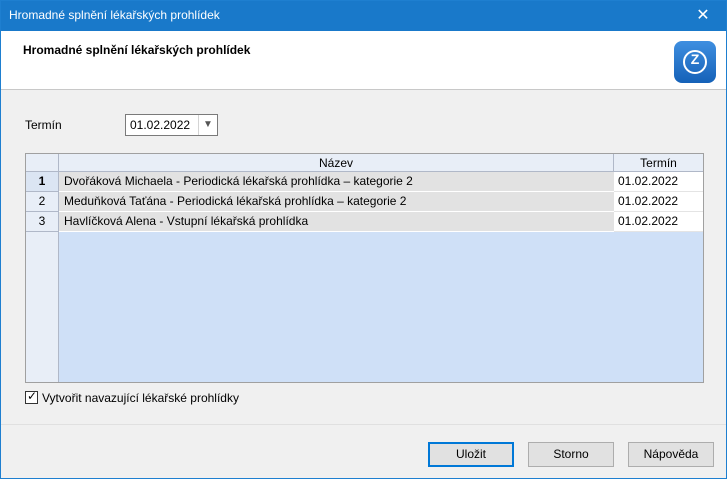 This screenshot has height=479, width=727. I want to click on title-bar: Hromadné splnění lékařských prohlídek ✕, so click(363, 16).